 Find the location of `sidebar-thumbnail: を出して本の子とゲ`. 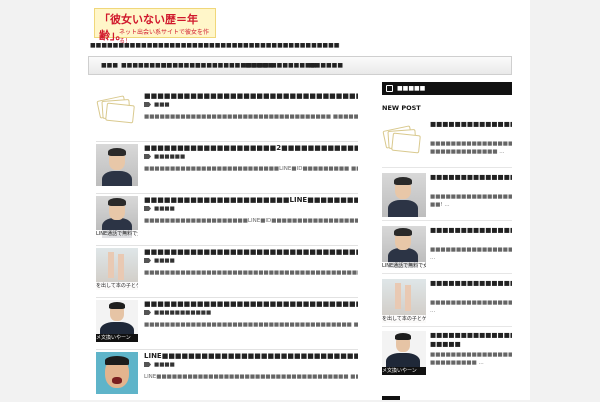

sidebar-thumbnail: を出して本の子とゲ is located at coordinates (404, 301).